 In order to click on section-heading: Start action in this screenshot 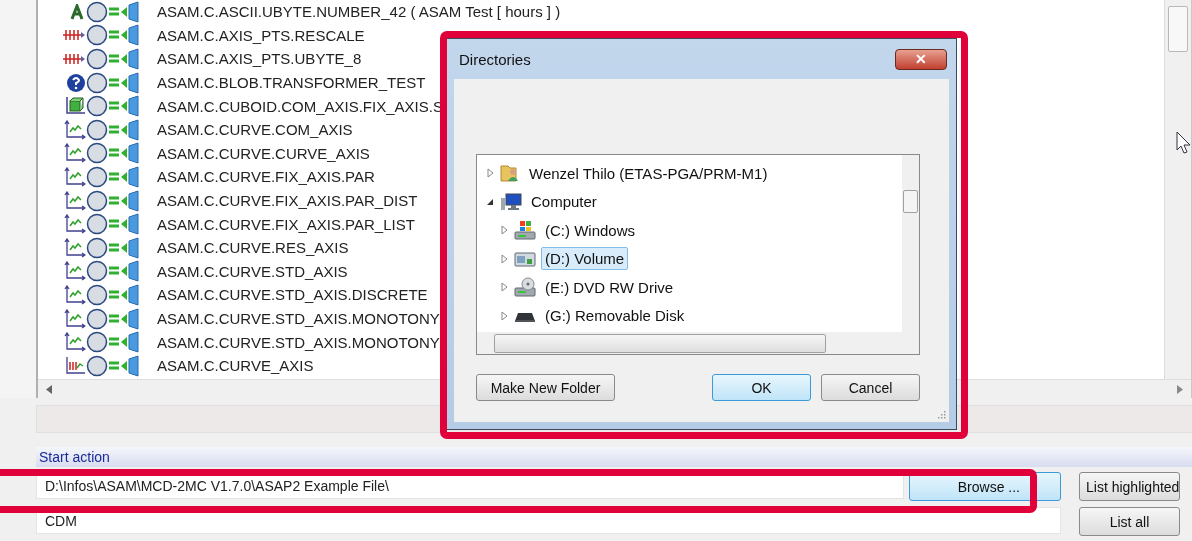, I will do `click(614, 457)`.